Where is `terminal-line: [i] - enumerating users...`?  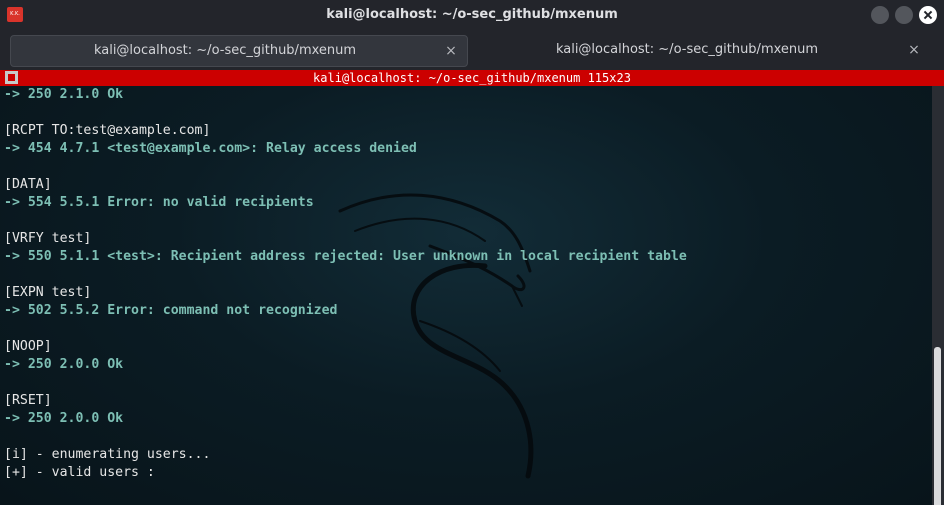 terminal-line: [i] - enumerating users... is located at coordinates (107, 454).